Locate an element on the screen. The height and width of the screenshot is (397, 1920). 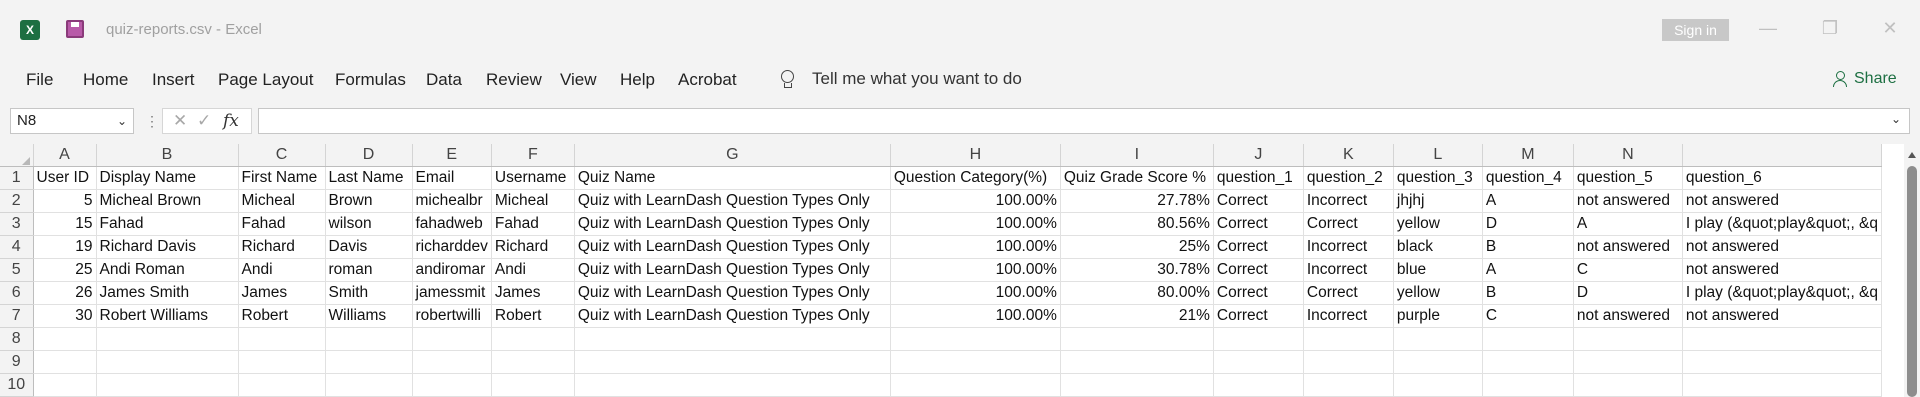
tab-review: Review is located at coordinates (514, 80).